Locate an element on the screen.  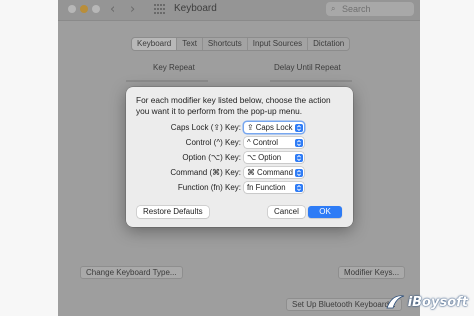
search-input: ⌕ Search is located at coordinates (370, 9).